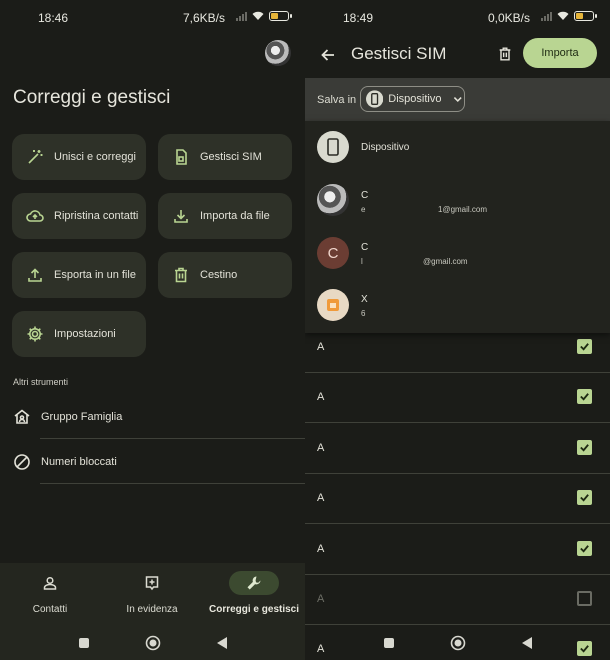 The width and height of the screenshot is (610, 660). I want to click on nav-highlights: In evidenza, so click(152, 594).